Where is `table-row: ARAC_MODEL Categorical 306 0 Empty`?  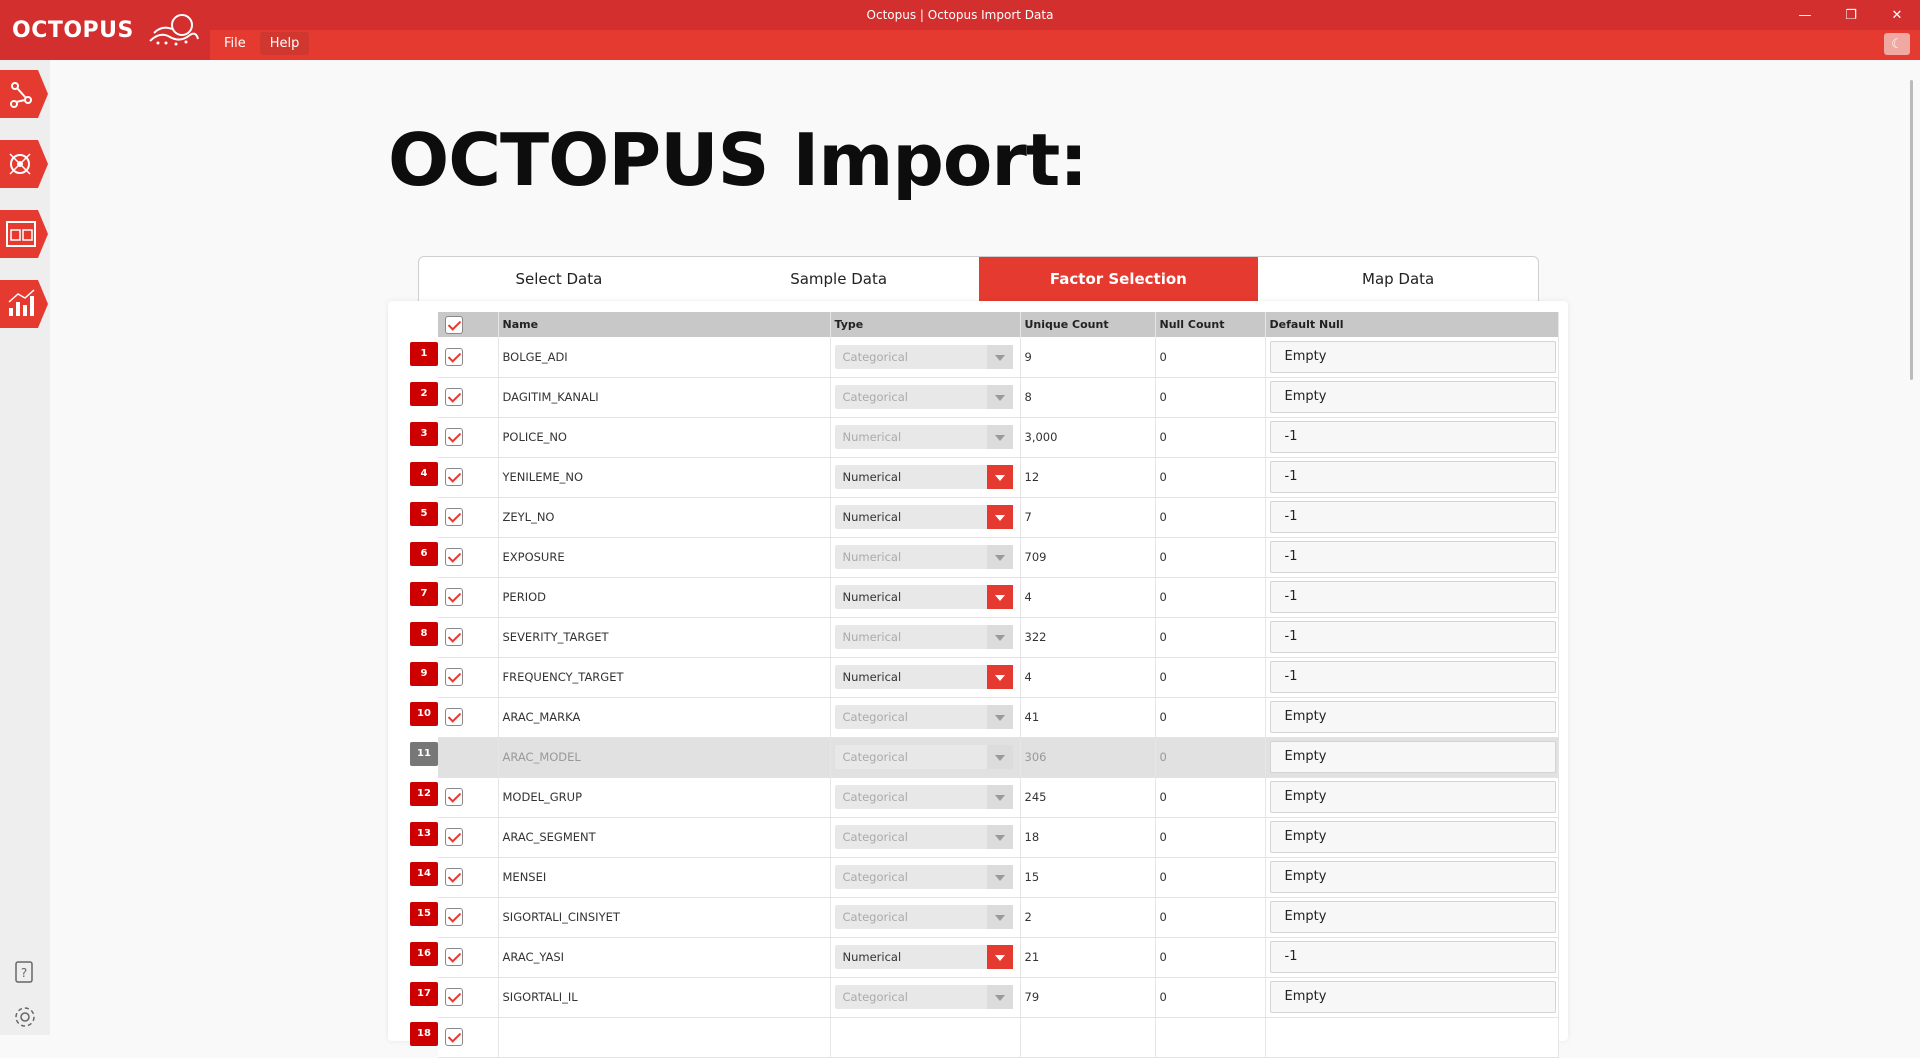
table-row: ARAC_MODEL Categorical 306 0 Empty is located at coordinates (998, 757).